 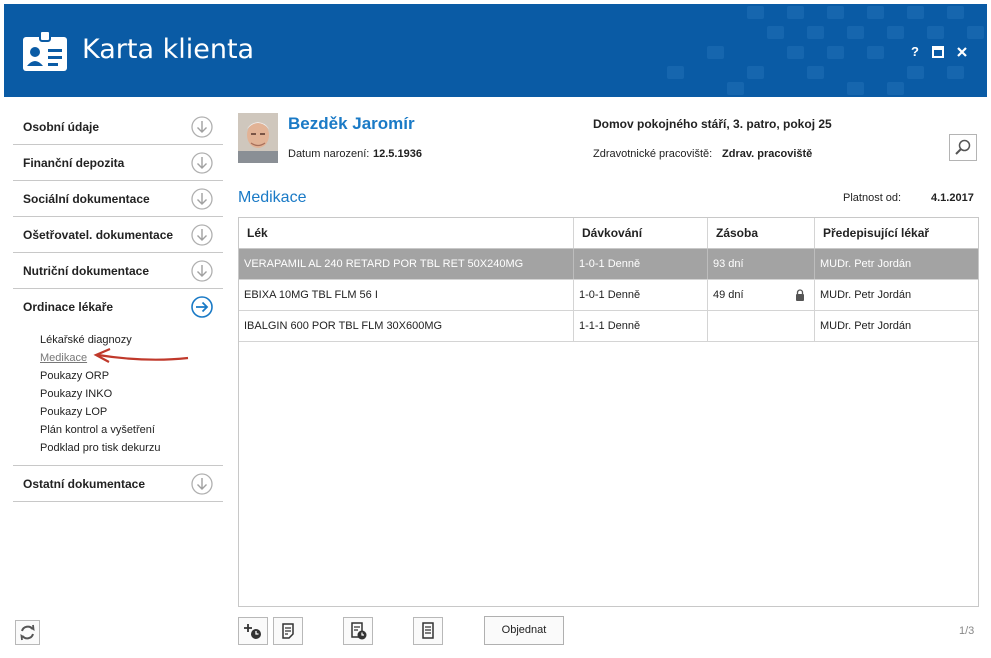 I want to click on stock-cell, so click(x=761, y=326).